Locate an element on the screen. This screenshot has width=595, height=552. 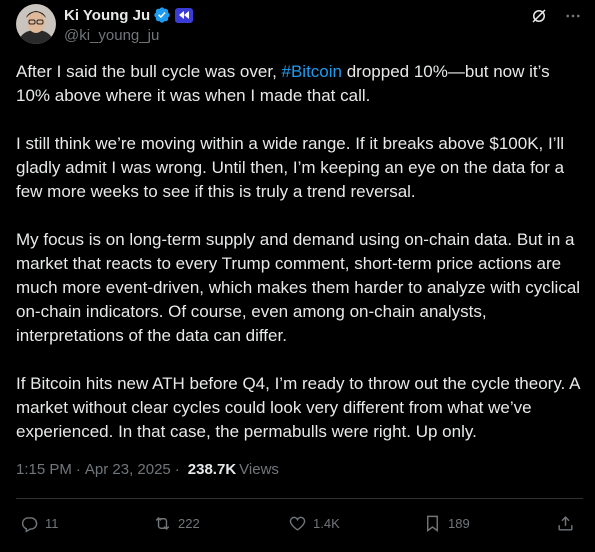
action-bar: 11 222 1.4K 189 is located at coordinates (299, 523).